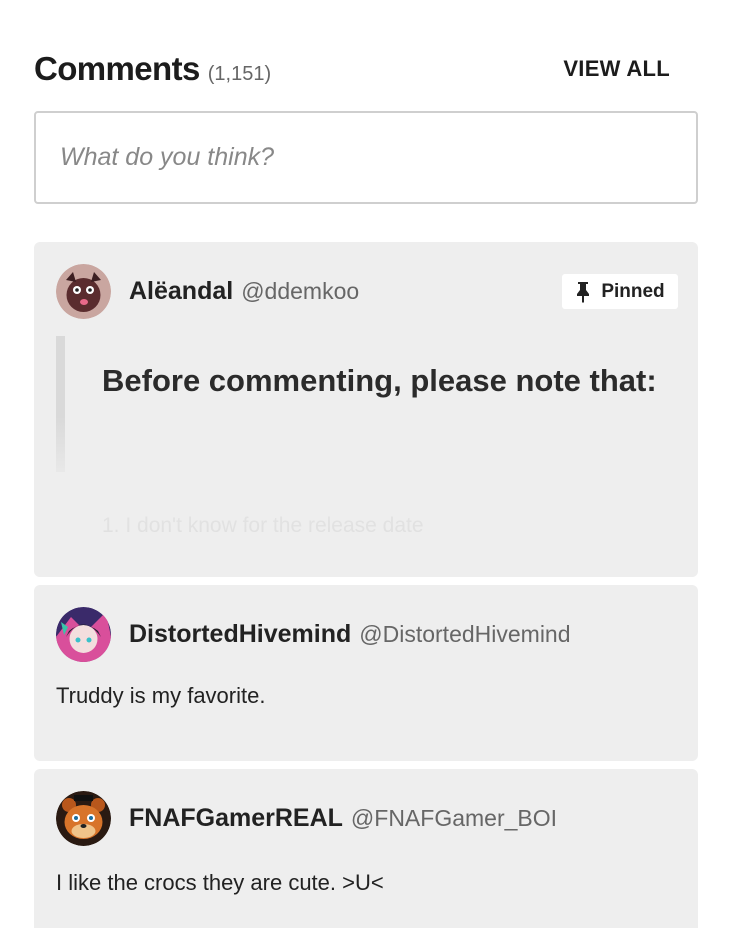  I want to click on comment-handle: @ddemkoo, so click(300, 291).